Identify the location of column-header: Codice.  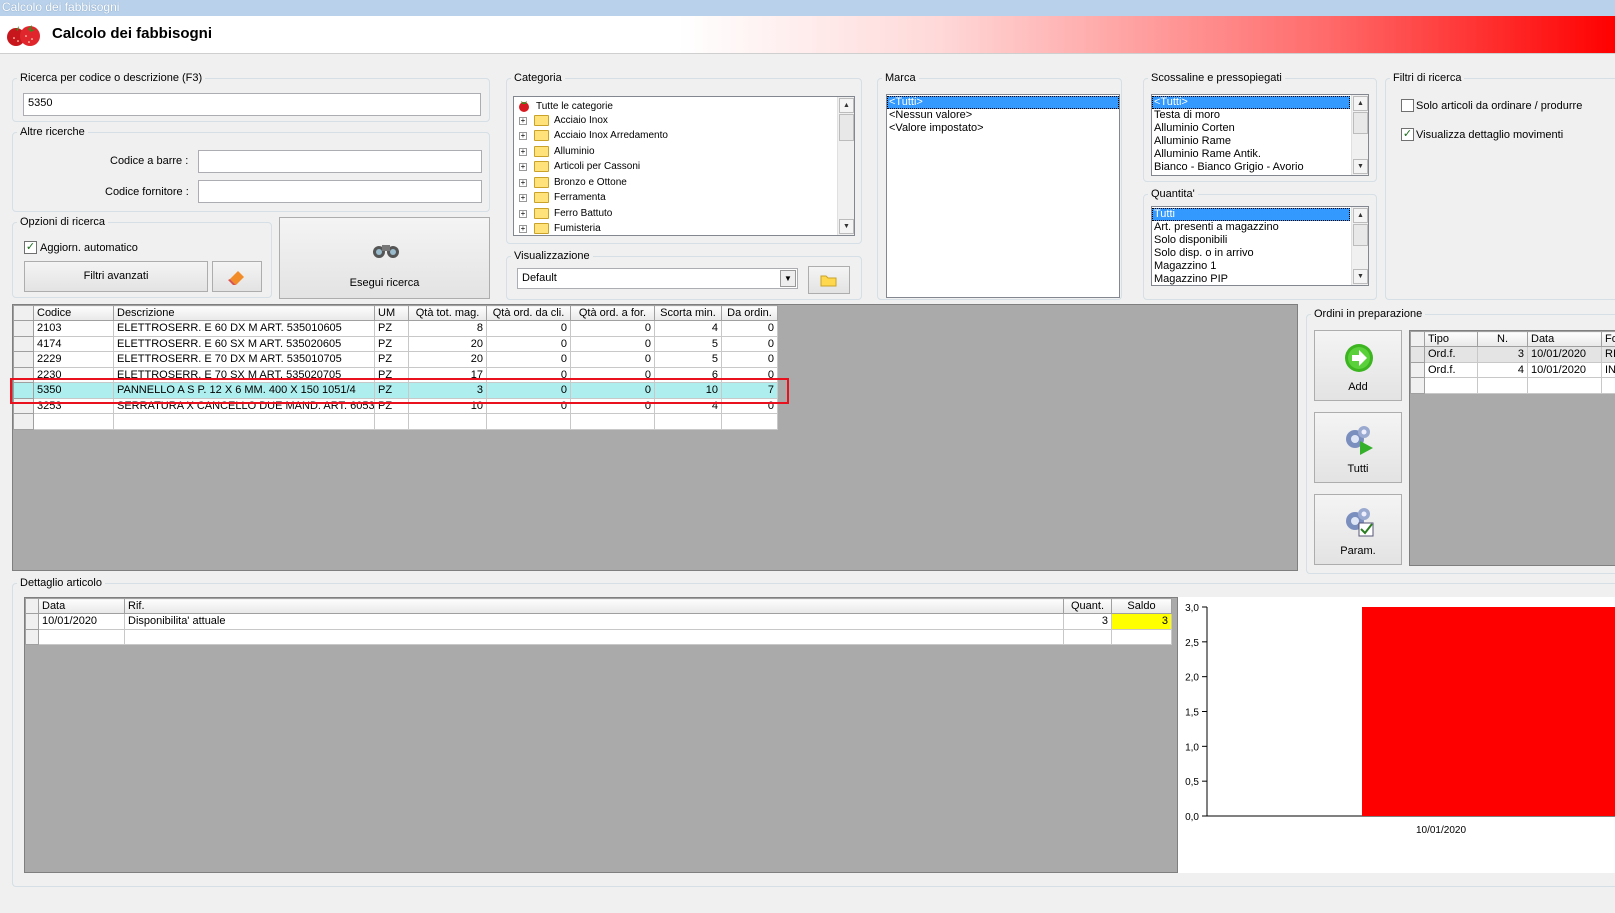
(73, 313).